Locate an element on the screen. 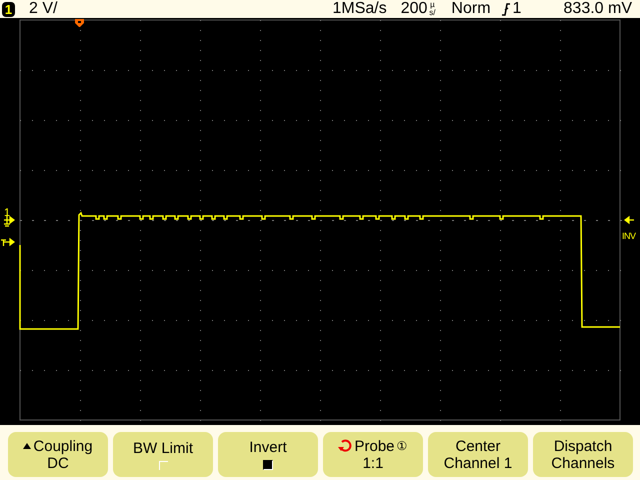 This screenshot has height=480, width=640. trigger-level: 833.0 mV is located at coordinates (598, 9).